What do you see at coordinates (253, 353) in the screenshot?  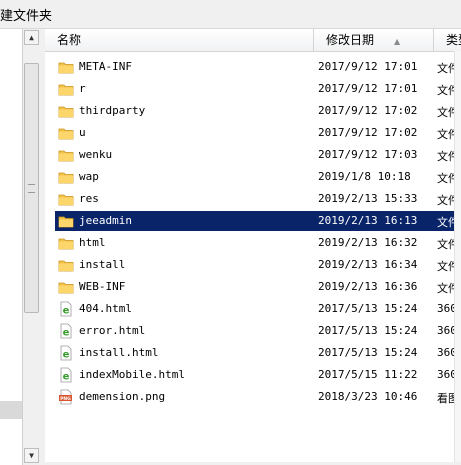 I see `file-row: e install.html 2017/5/13 15:24 360` at bounding box center [253, 353].